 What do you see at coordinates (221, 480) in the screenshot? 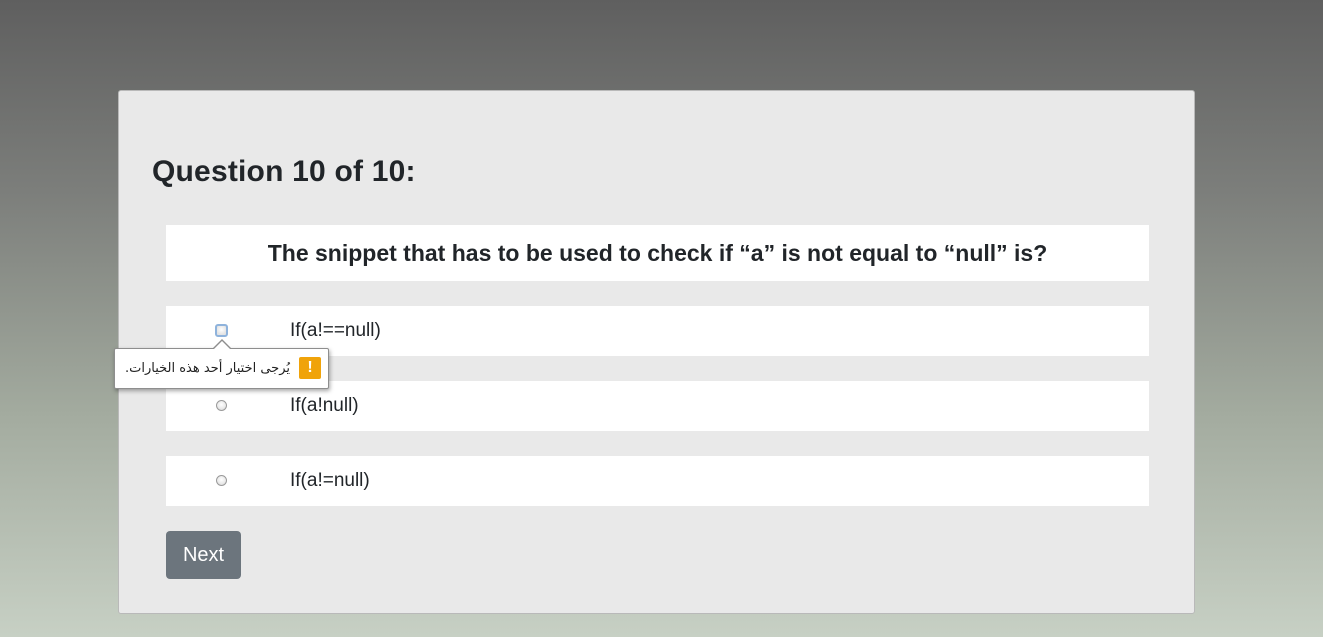
I see `option-3-radio` at bounding box center [221, 480].